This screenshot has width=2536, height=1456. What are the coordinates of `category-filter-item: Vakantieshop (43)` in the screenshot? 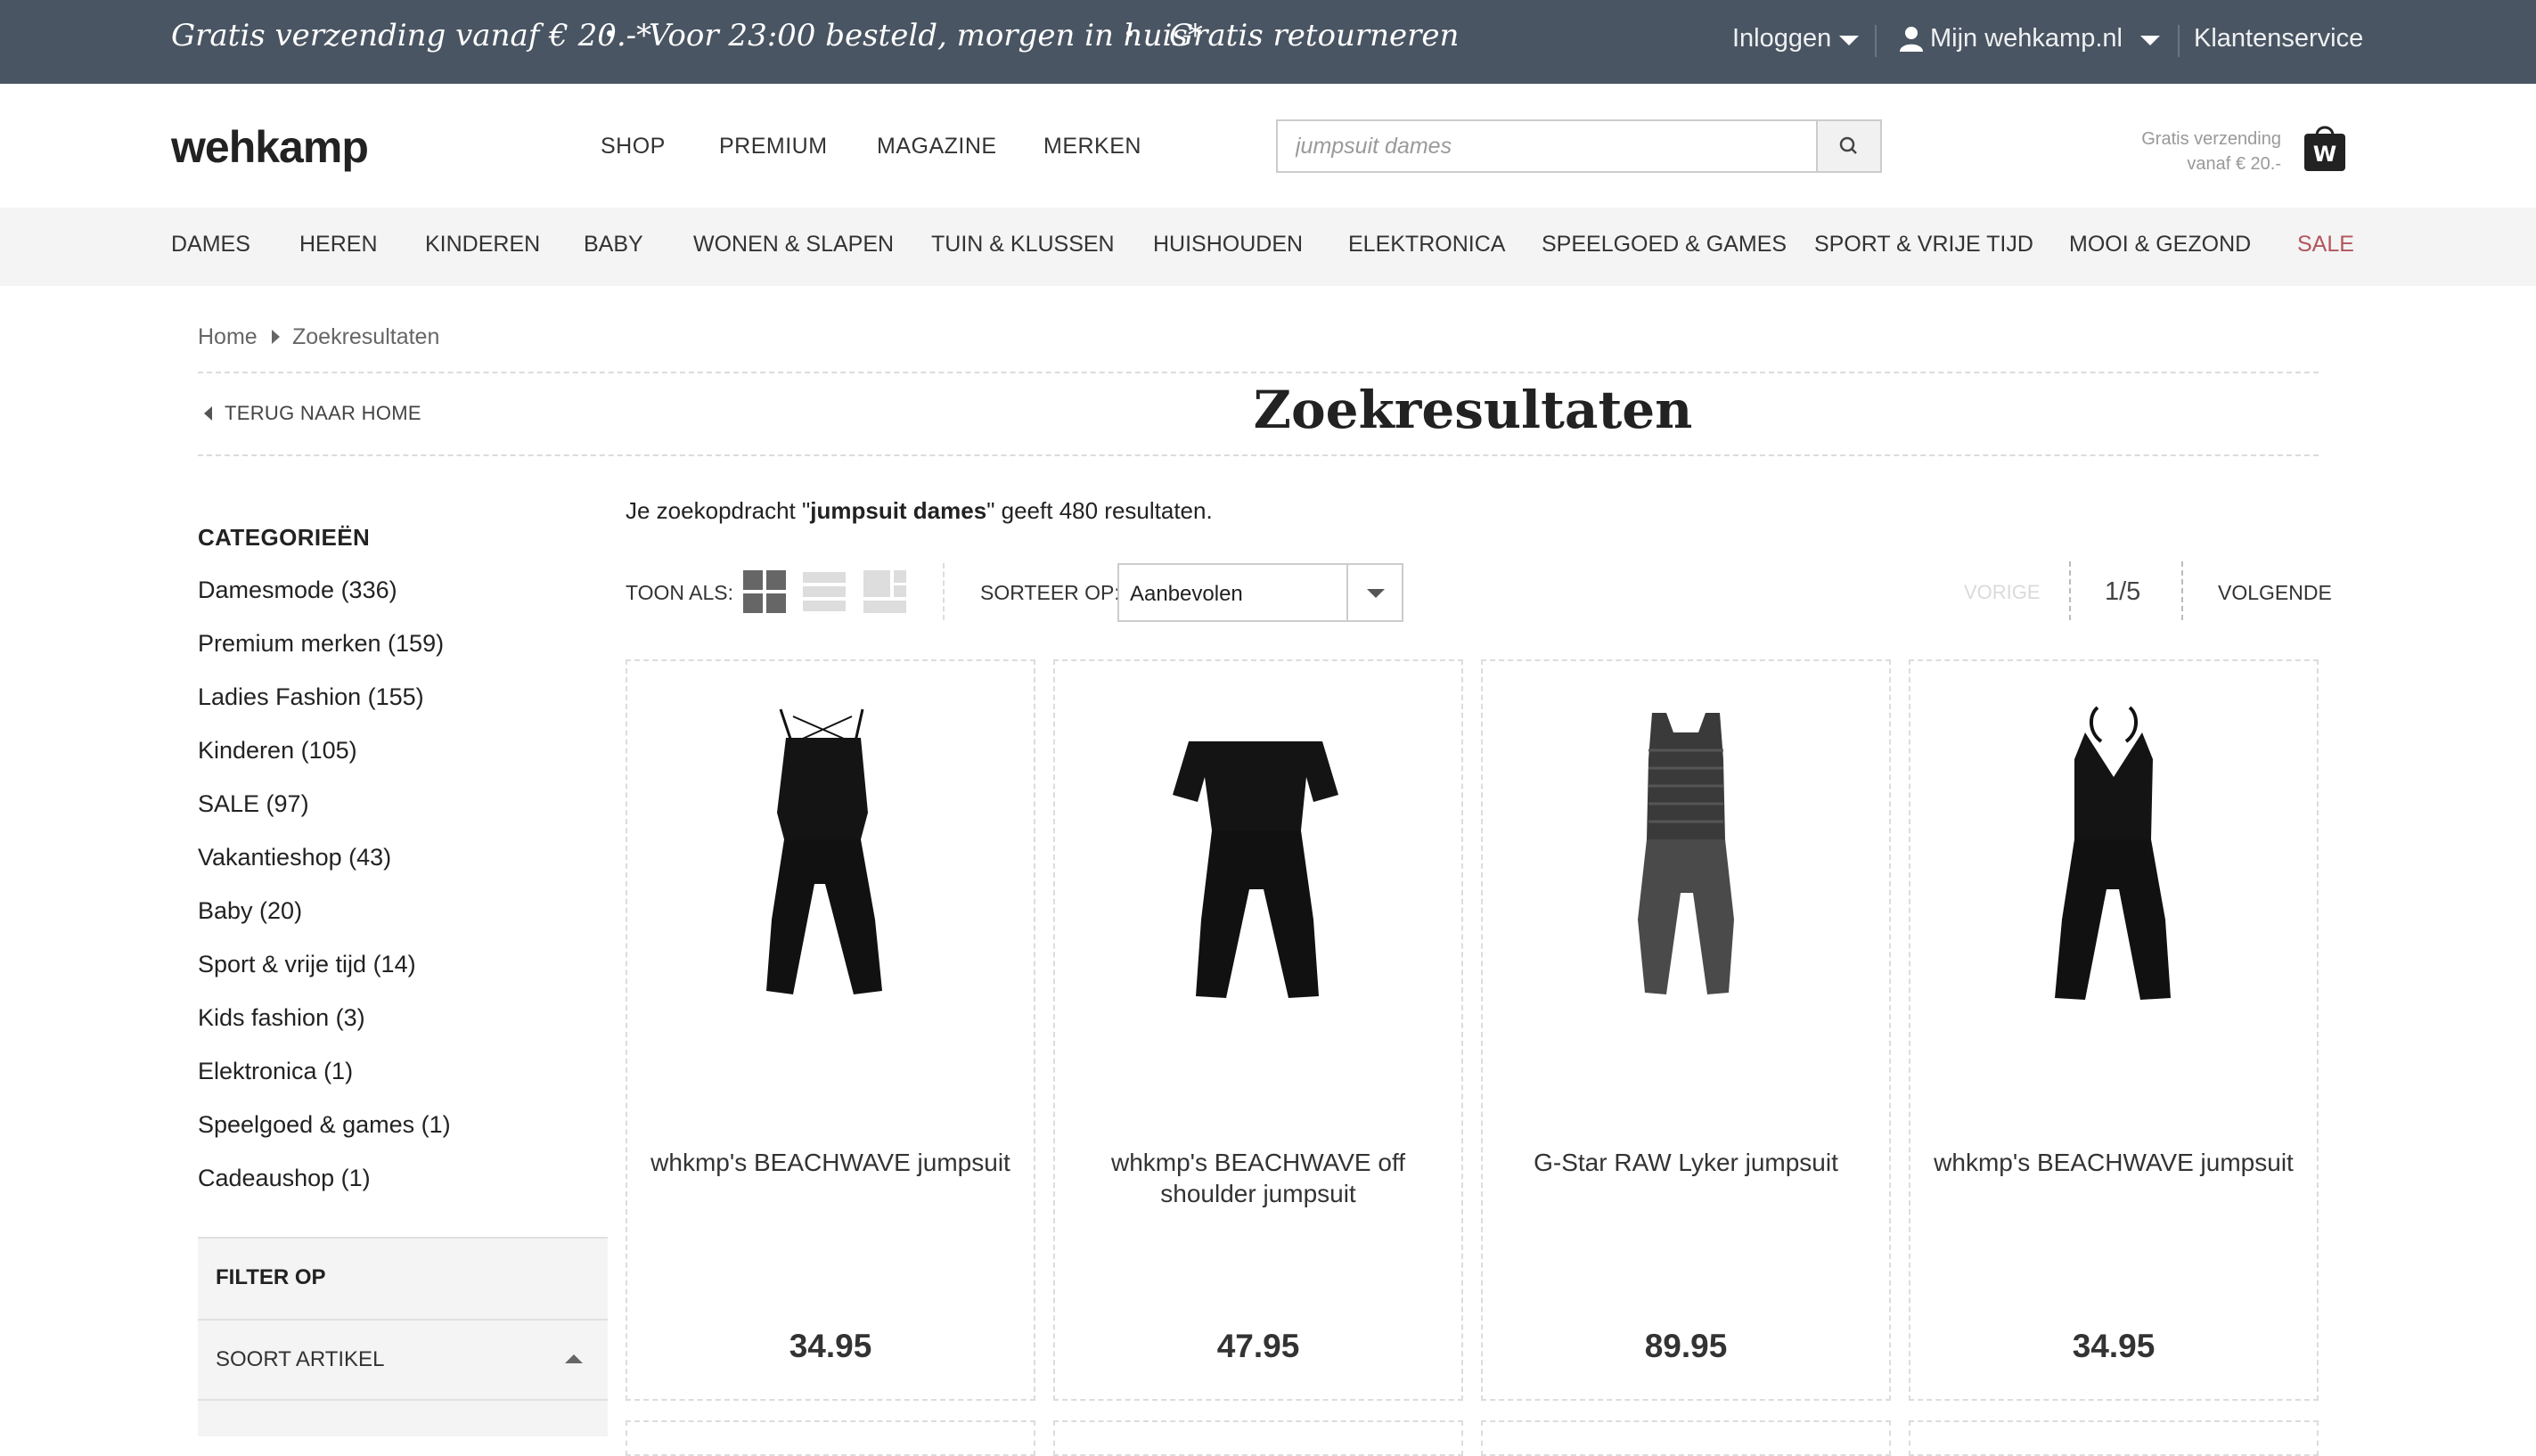 It's located at (294, 858).